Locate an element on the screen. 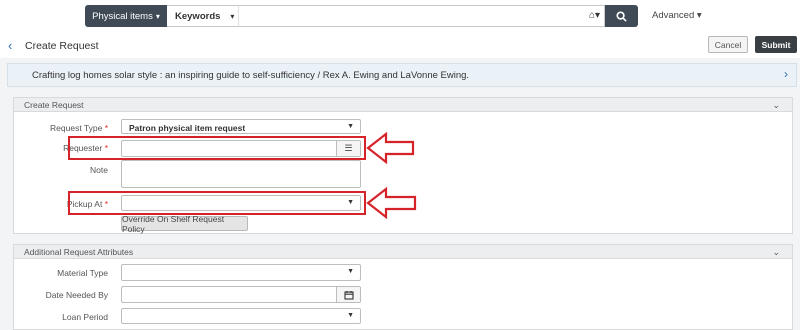 The image size is (800, 330). material-type-select: ▼ is located at coordinates (241, 272).